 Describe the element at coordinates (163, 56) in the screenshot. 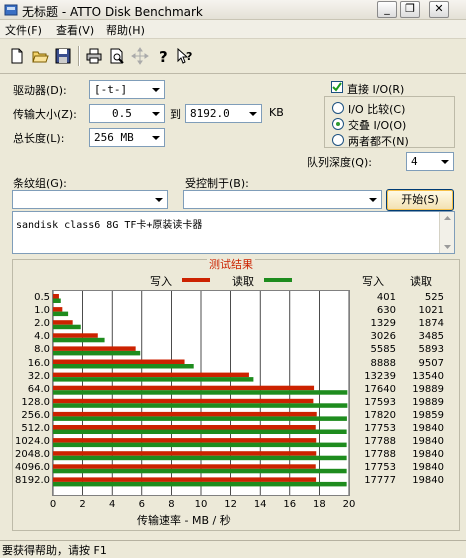

I see `help-icon: ?` at that location.